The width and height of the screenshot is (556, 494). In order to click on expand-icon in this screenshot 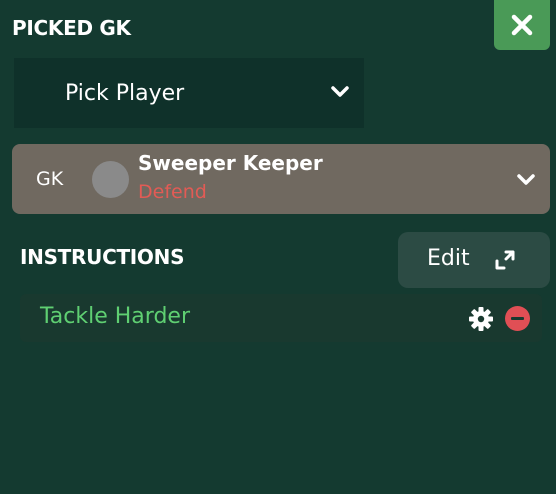, I will do `click(505, 262)`.